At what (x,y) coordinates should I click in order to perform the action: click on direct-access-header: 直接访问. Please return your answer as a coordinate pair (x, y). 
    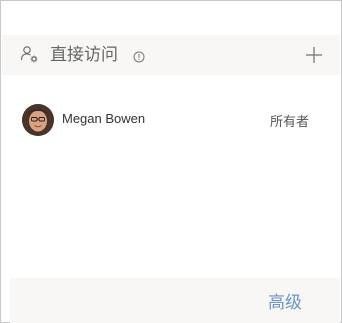
    Looking at the image, I should click on (171, 55).